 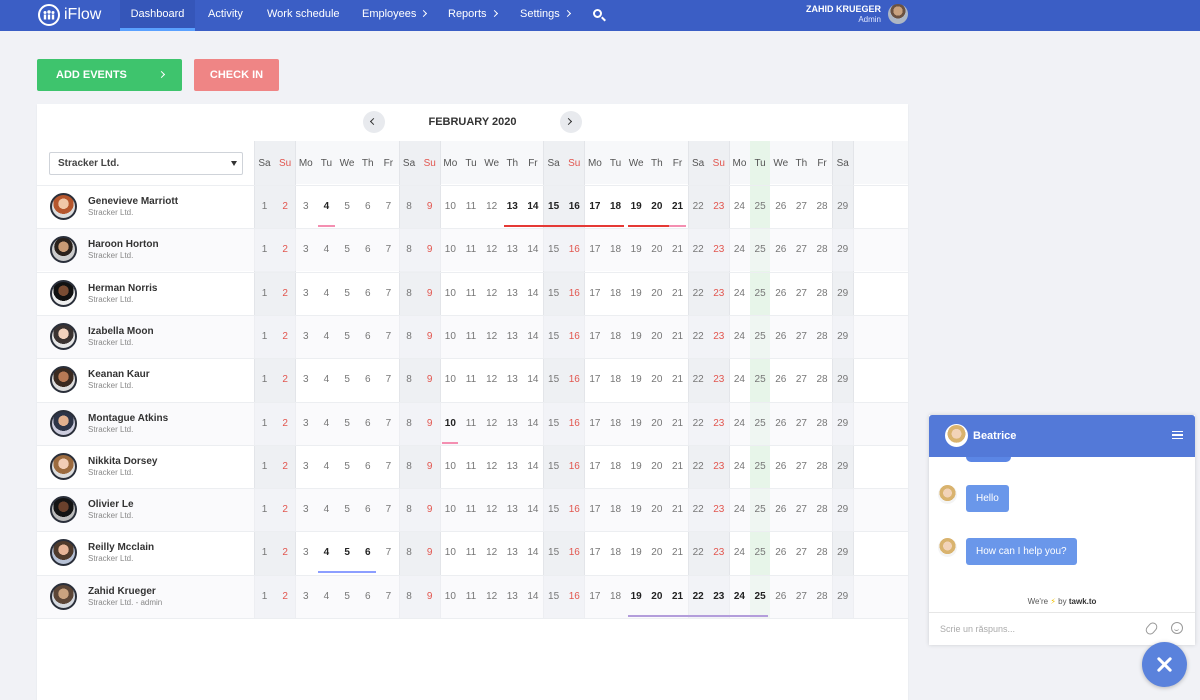 What do you see at coordinates (63, 466) in the screenshot?
I see `employee-avatar` at bounding box center [63, 466].